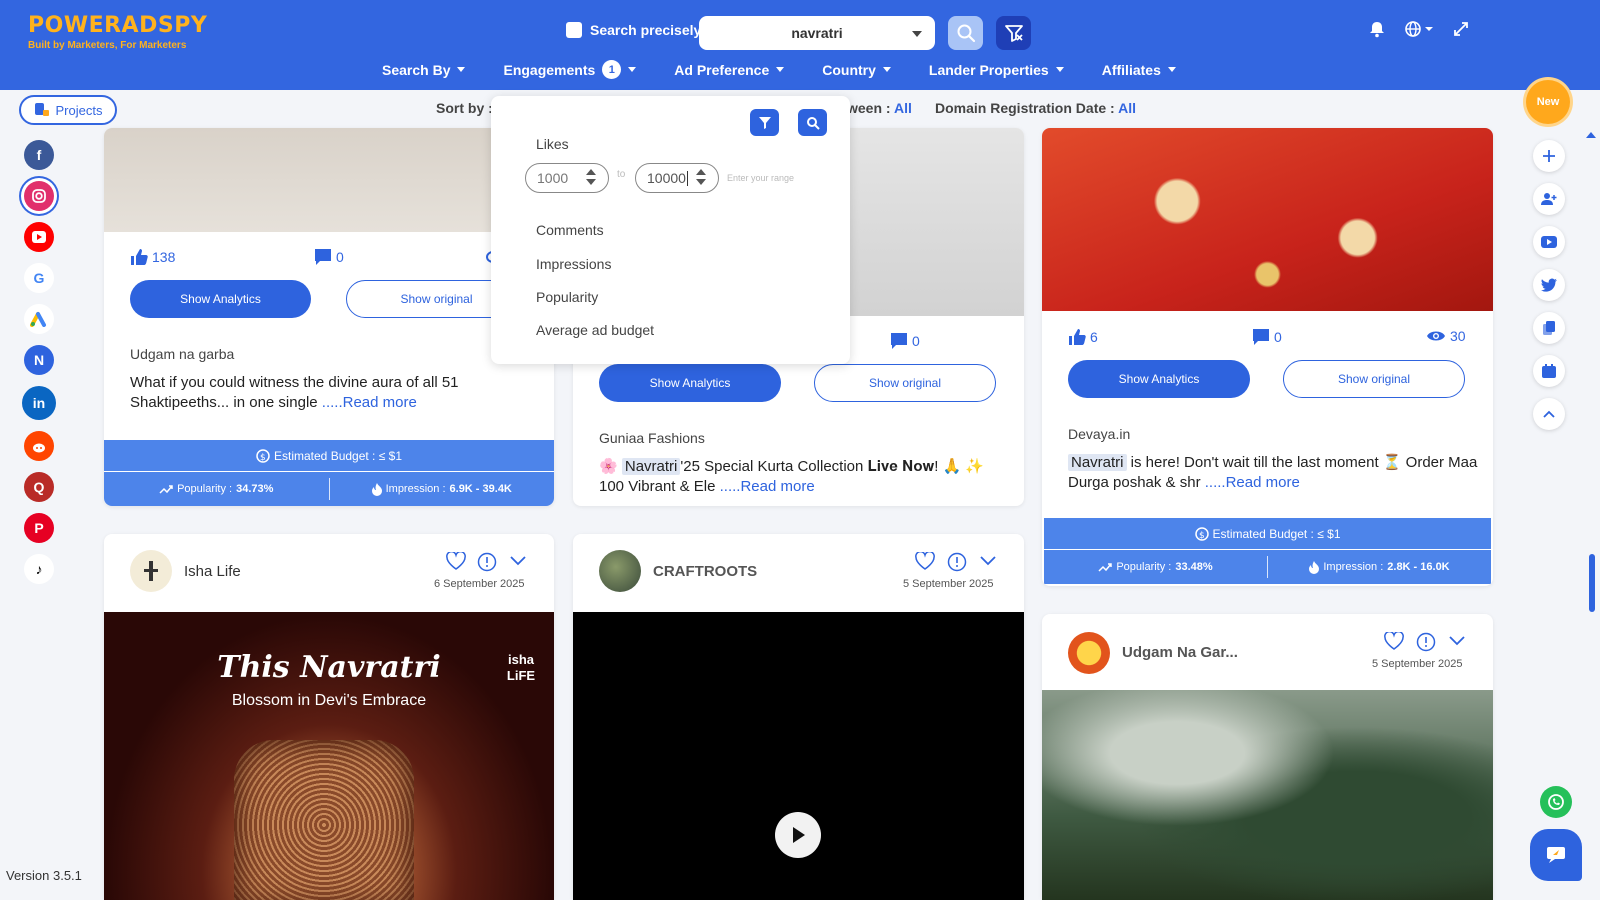  Describe the element at coordinates (621, 174) in the screenshot. I see `range-to-label: to` at that location.